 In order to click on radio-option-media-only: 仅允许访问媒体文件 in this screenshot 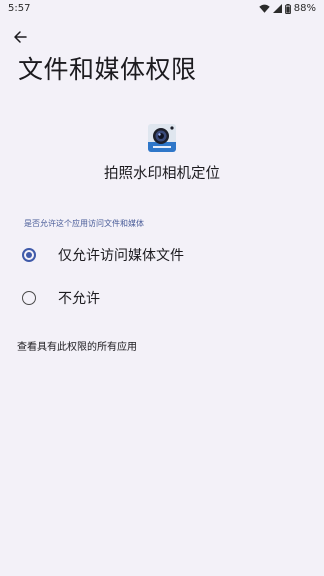, I will do `click(162, 255)`.